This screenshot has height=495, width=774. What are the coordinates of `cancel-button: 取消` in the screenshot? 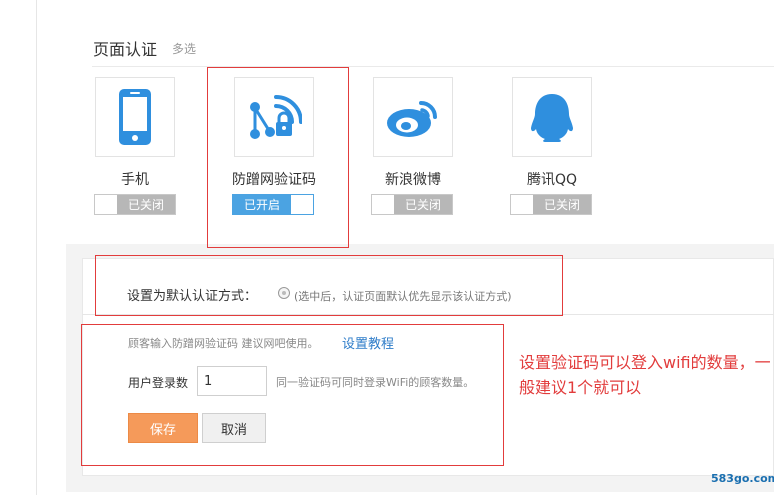 It's located at (234, 428).